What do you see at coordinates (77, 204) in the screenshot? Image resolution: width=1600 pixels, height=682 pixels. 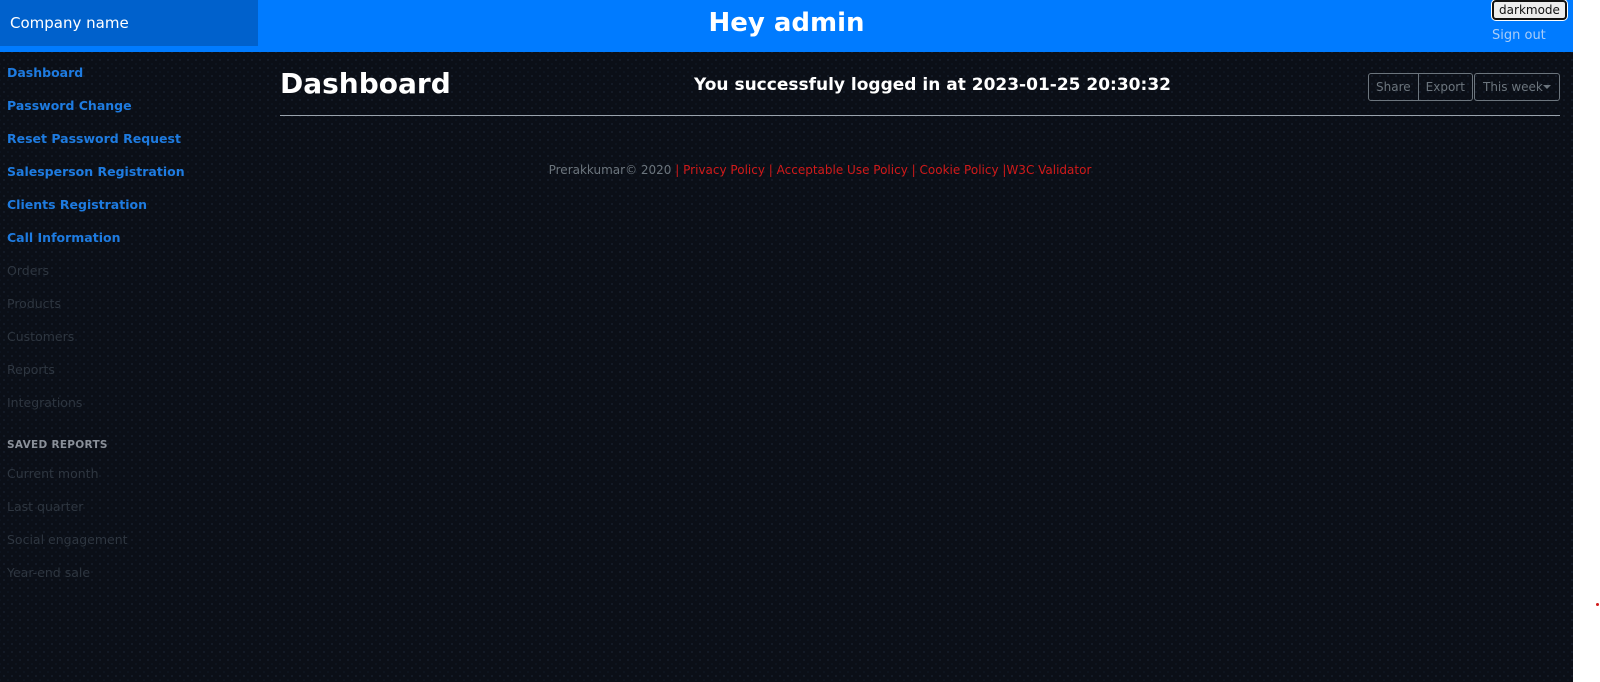 I see `sidebar-item-clients-registration: Clients Registration` at bounding box center [77, 204].